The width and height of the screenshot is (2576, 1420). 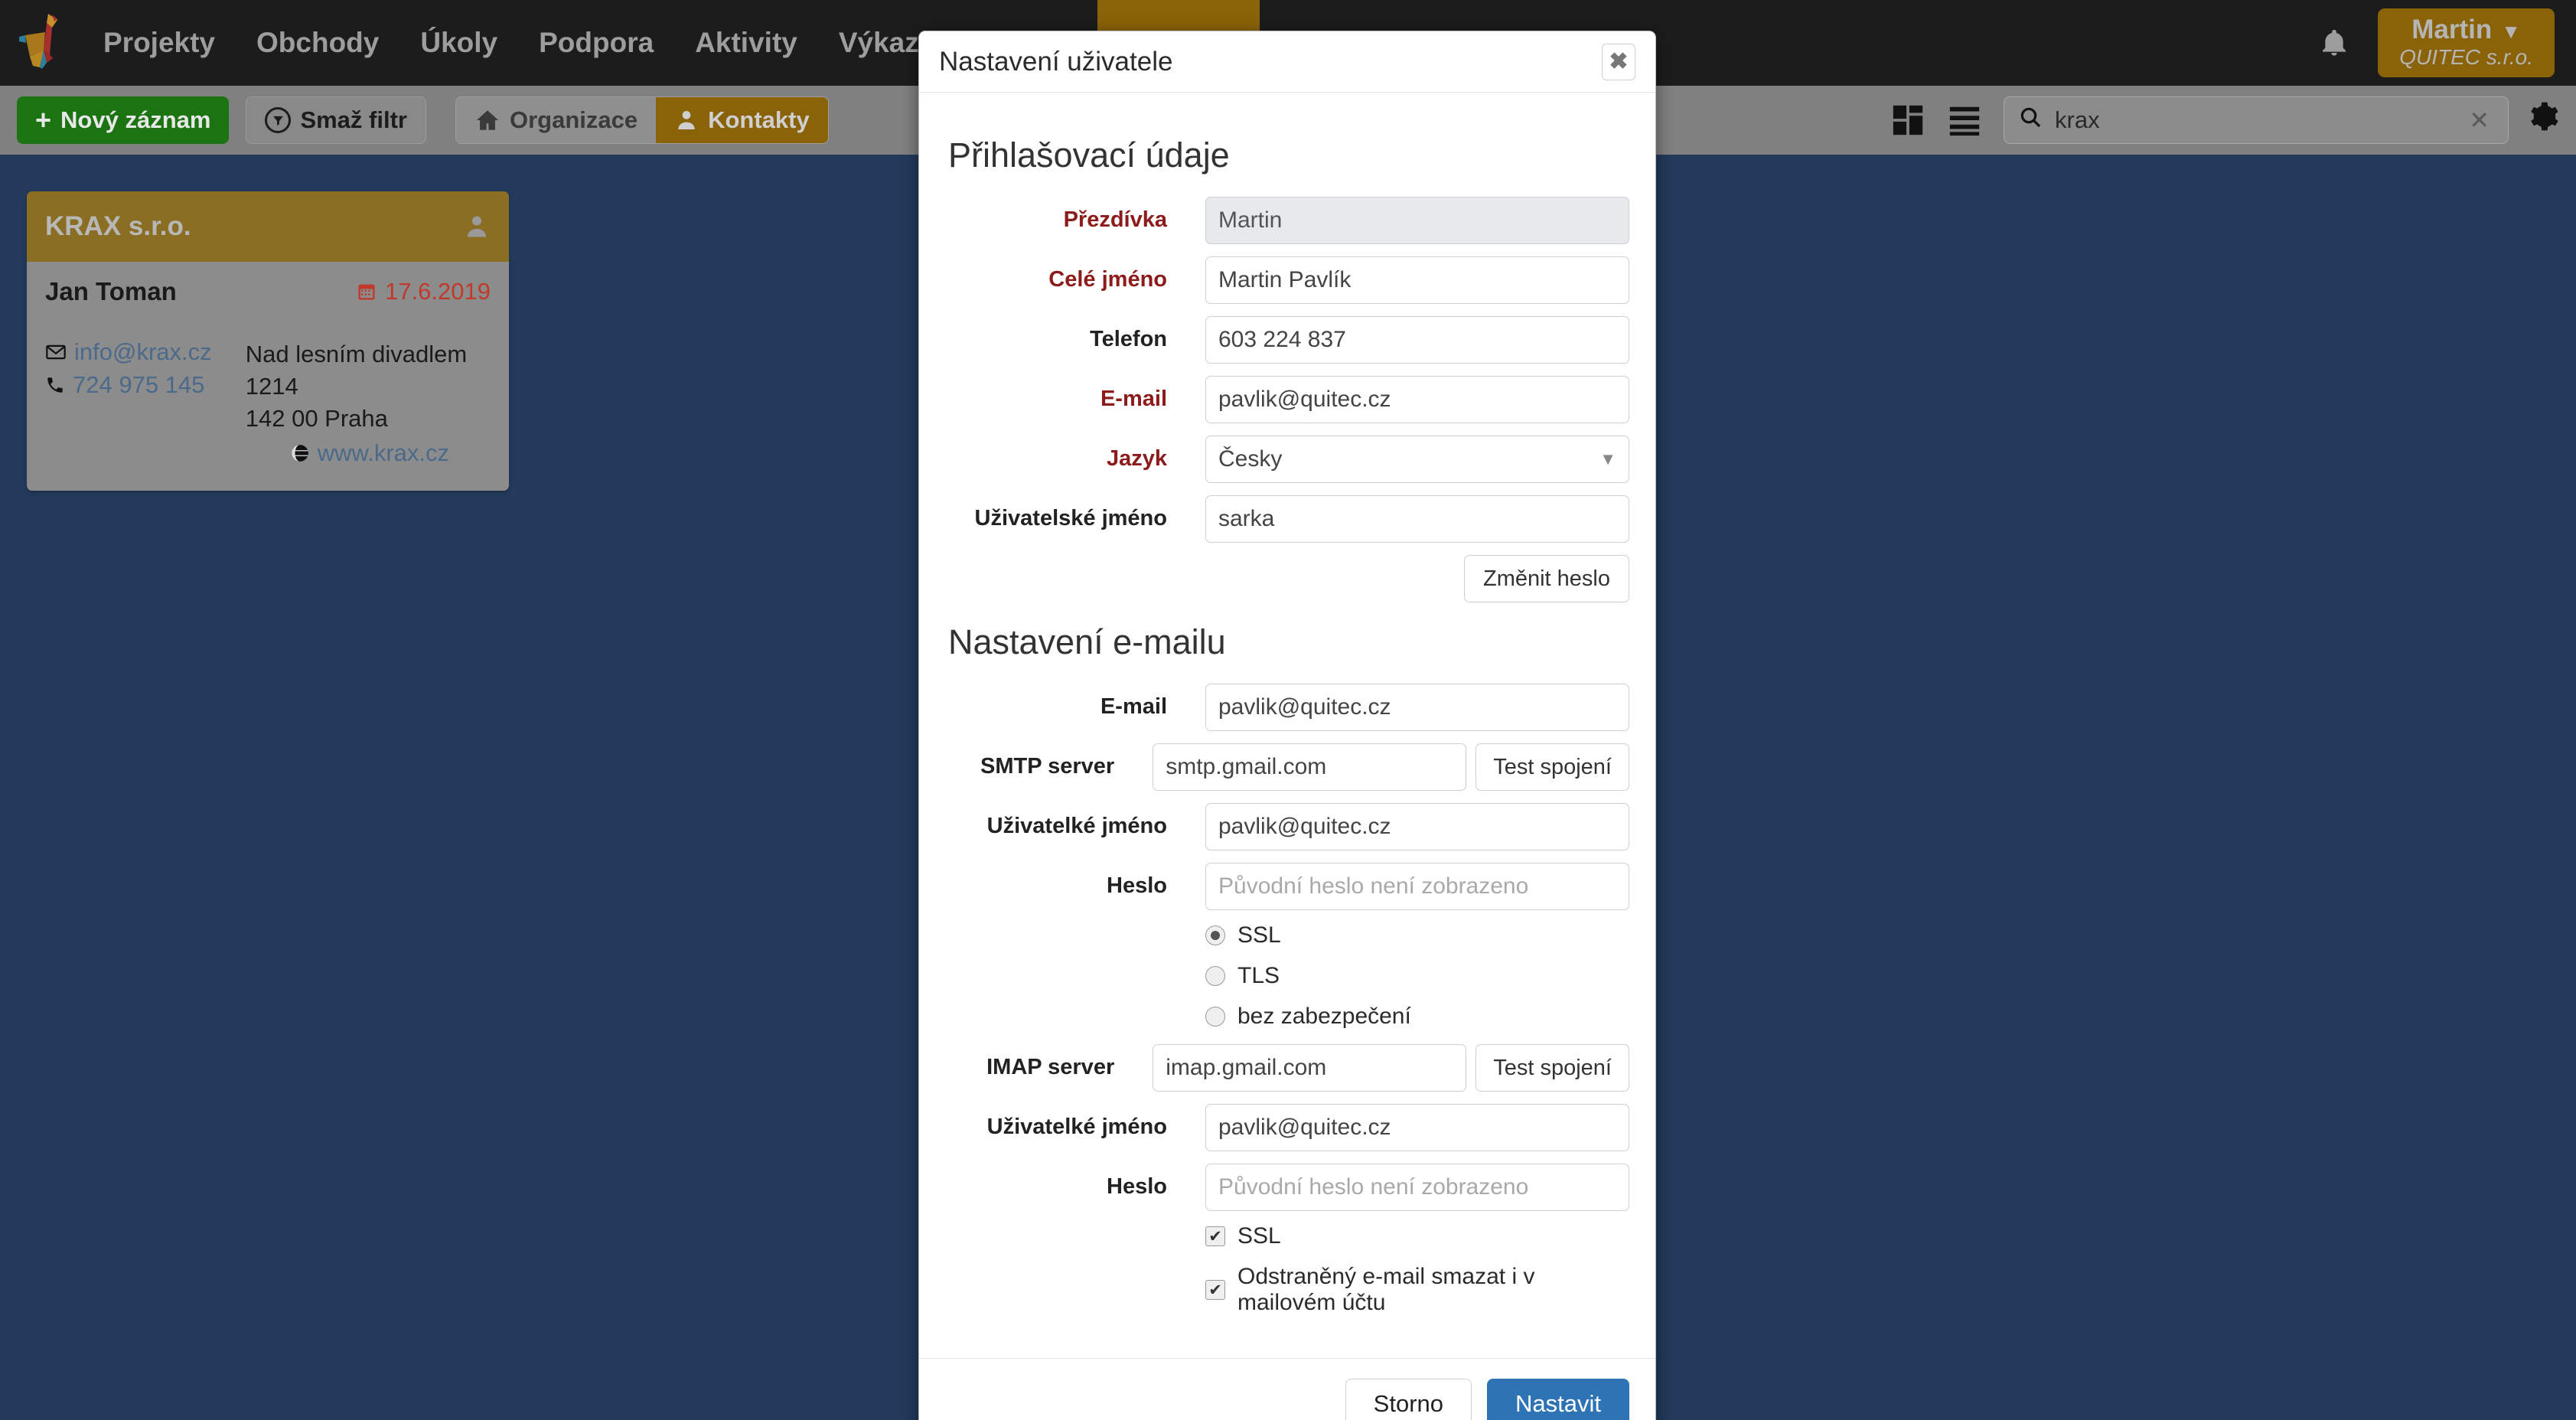 I want to click on dialog-title: Nastavení uživatele, so click(x=1056, y=61).